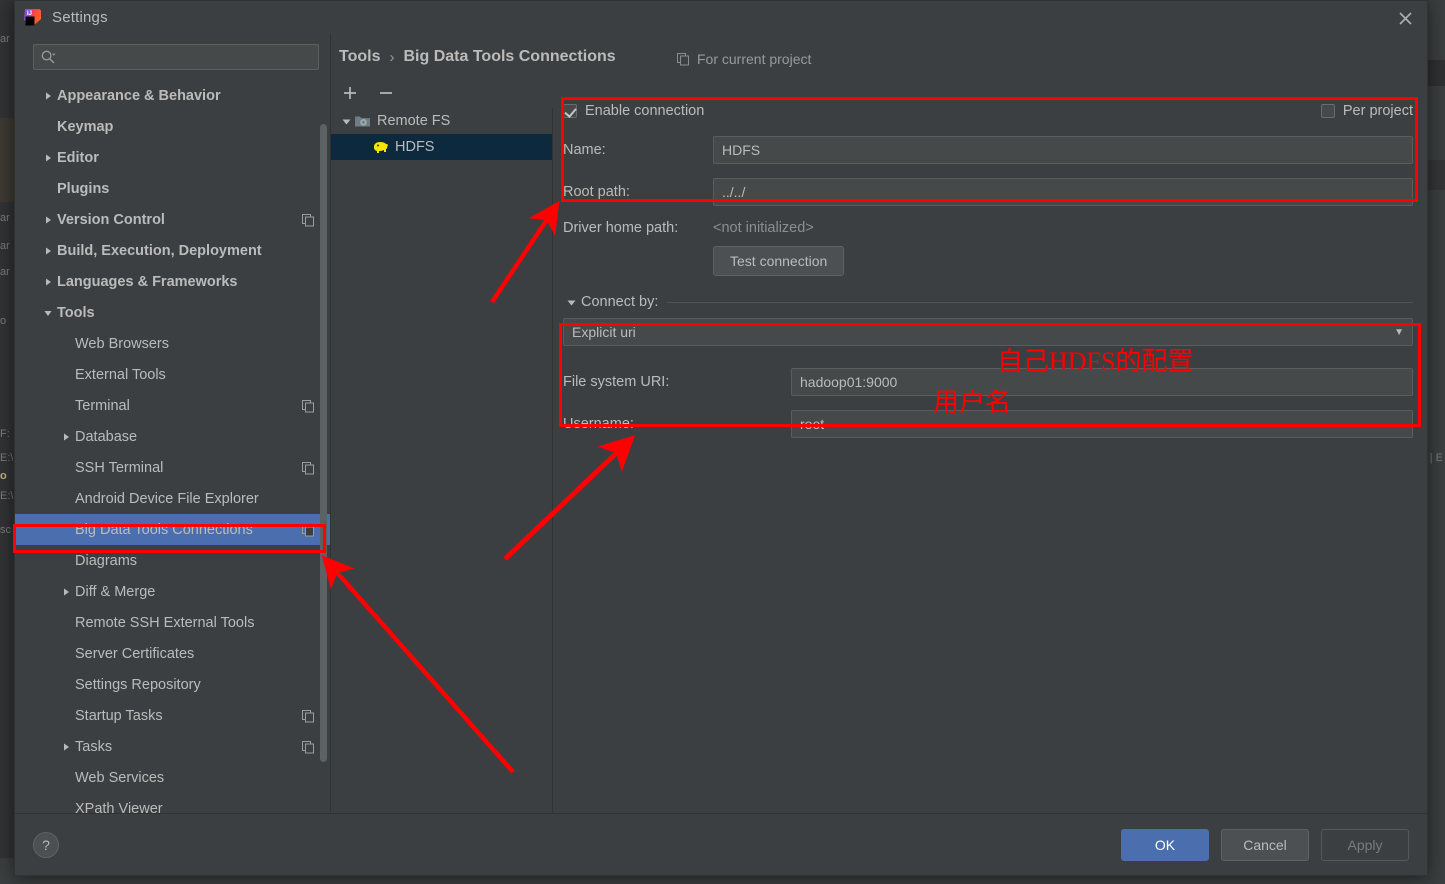 The height and width of the screenshot is (884, 1445). I want to click on sidebar-item-tasks: Tasks, so click(173, 746).